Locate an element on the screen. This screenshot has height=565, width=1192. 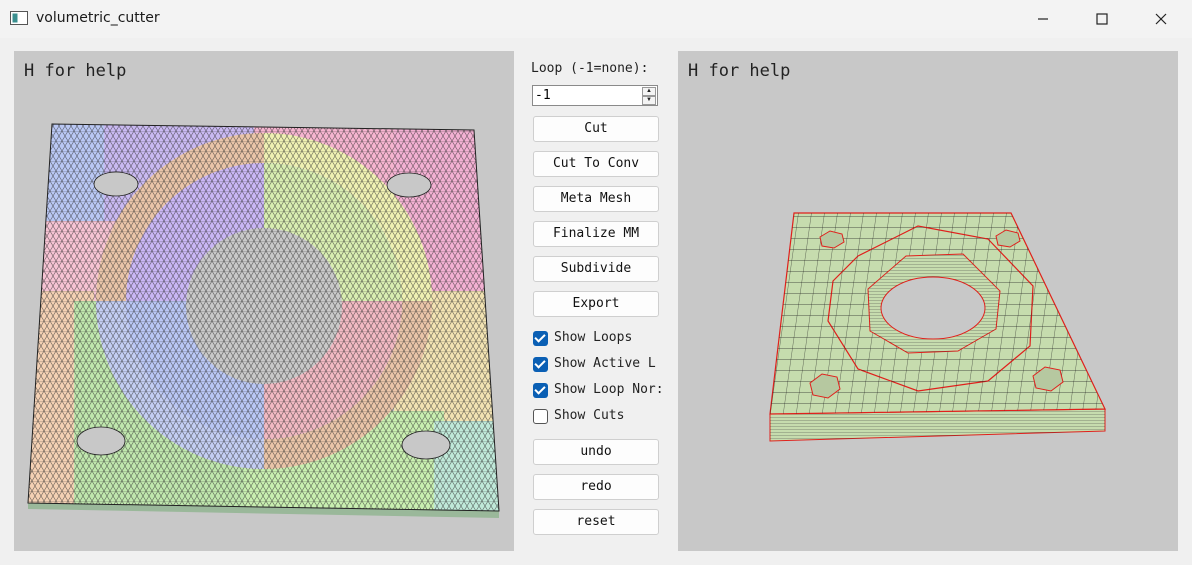
show-cuts-checkbox: Show Cuts is located at coordinates (597, 417).